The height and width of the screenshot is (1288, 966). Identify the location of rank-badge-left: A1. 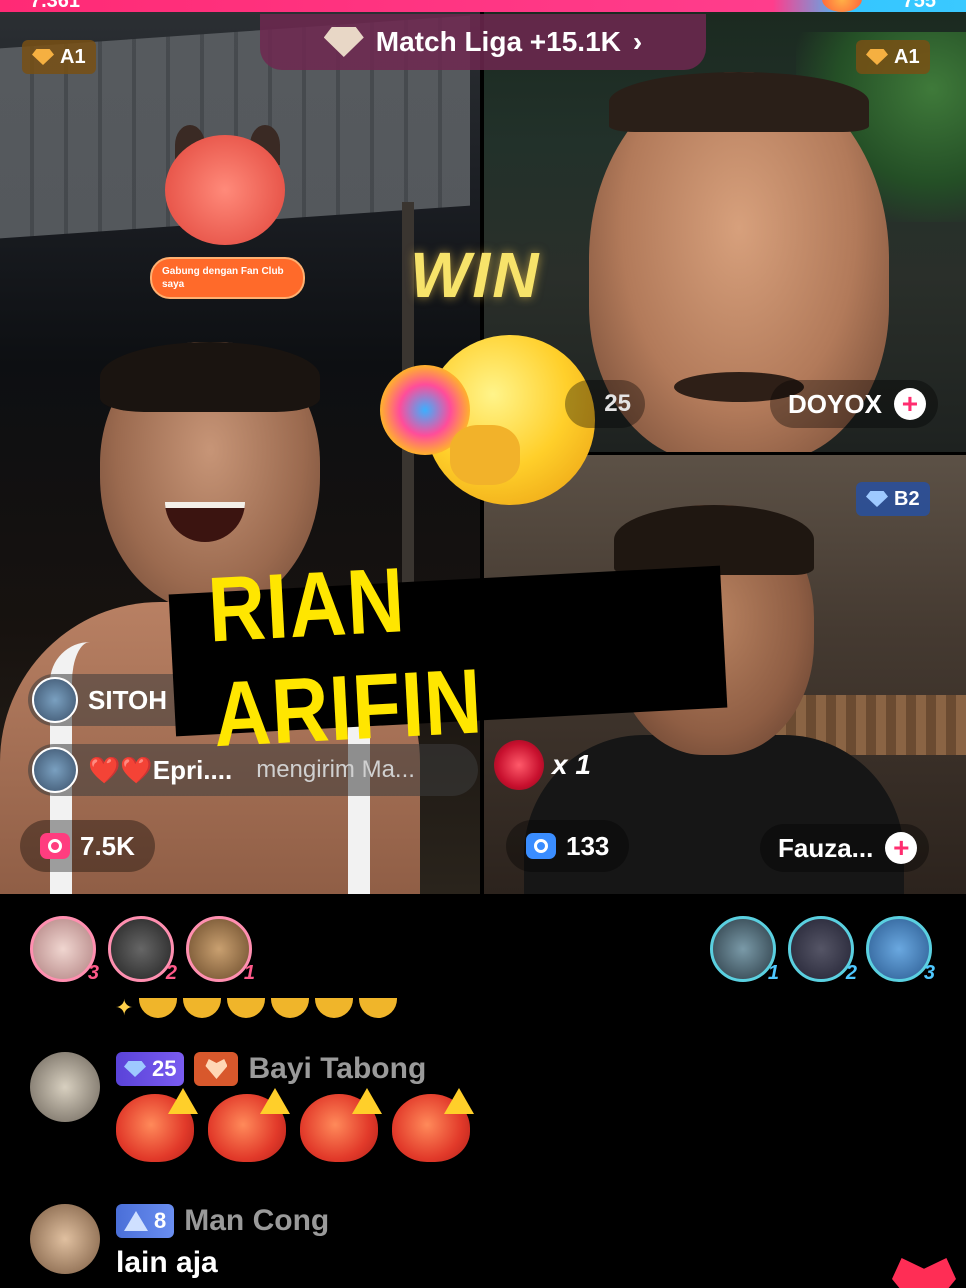
(59, 57).